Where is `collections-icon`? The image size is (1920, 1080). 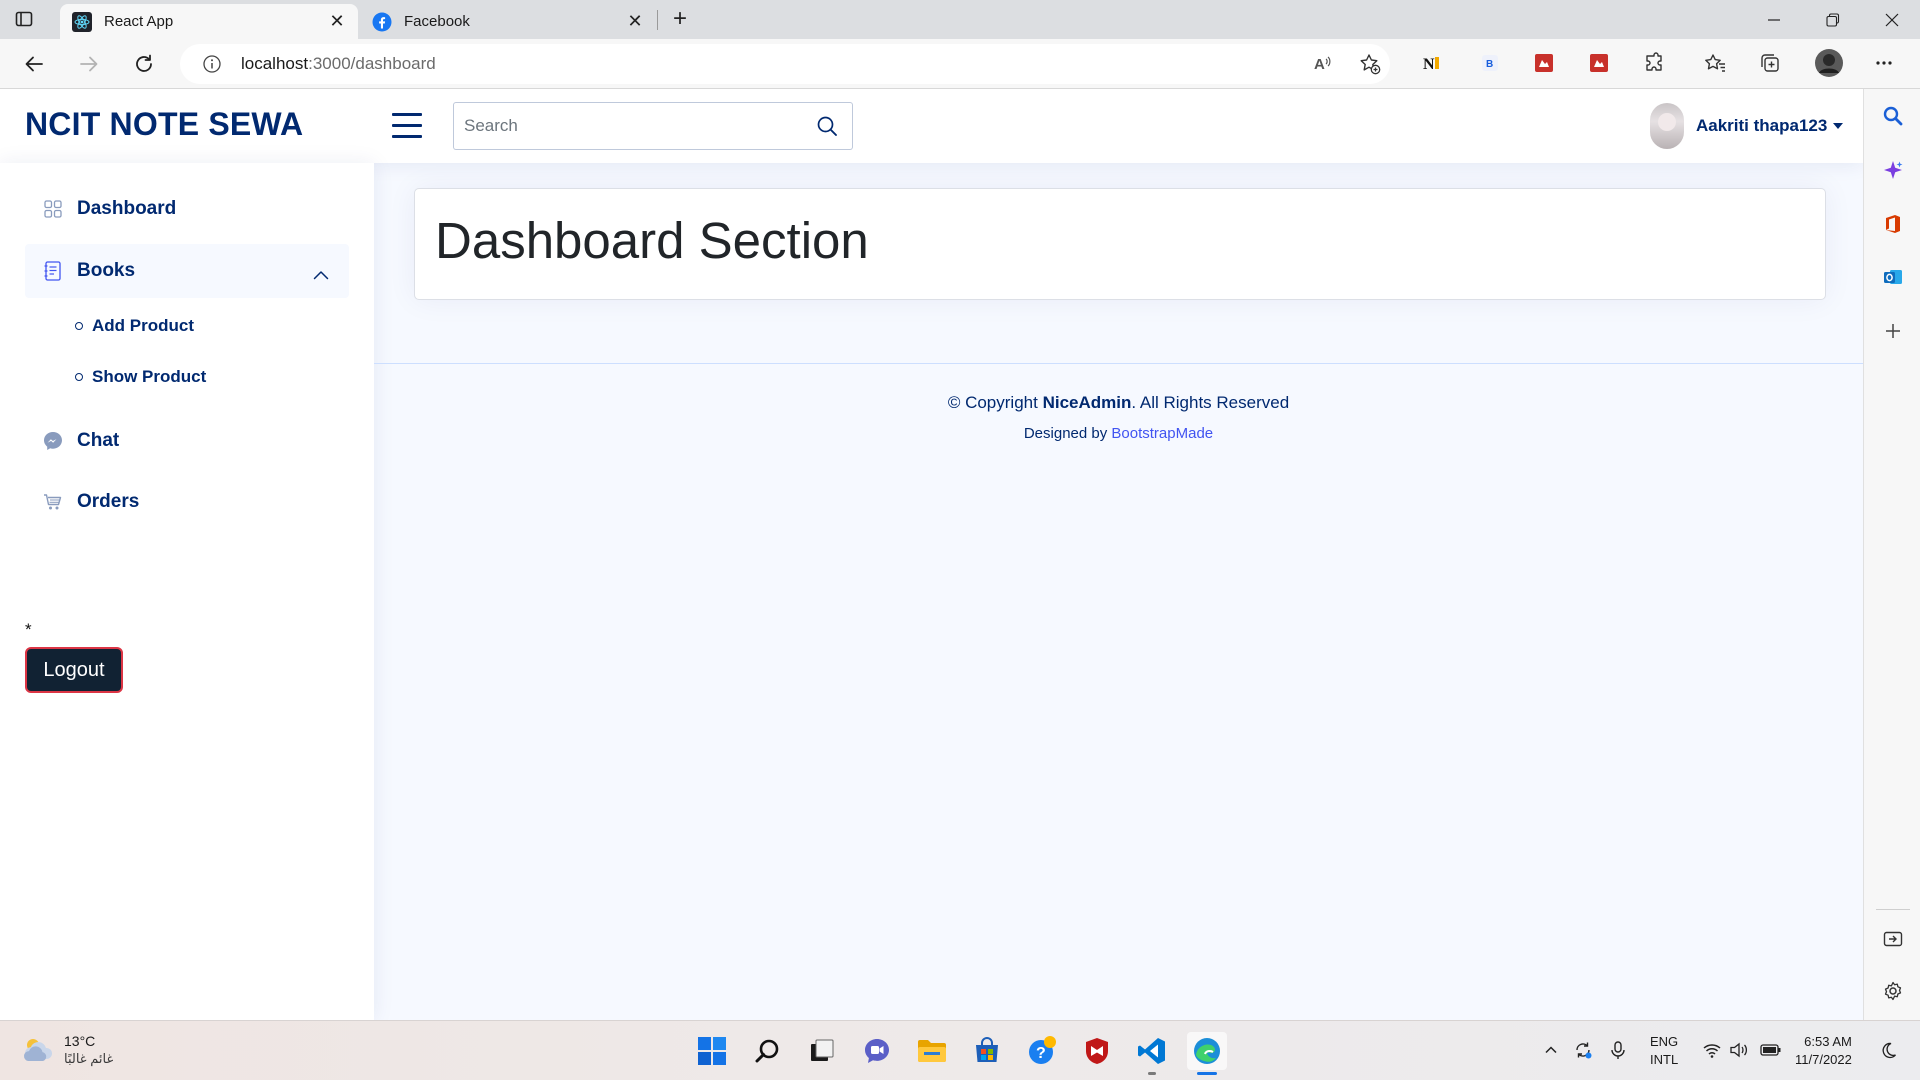
collections-icon is located at coordinates (1770, 63).